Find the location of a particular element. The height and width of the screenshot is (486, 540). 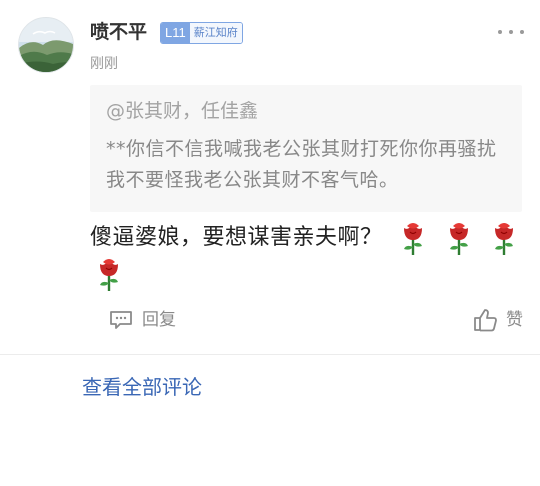

badge-org-label: 薪江知府 is located at coordinates (215, 33).